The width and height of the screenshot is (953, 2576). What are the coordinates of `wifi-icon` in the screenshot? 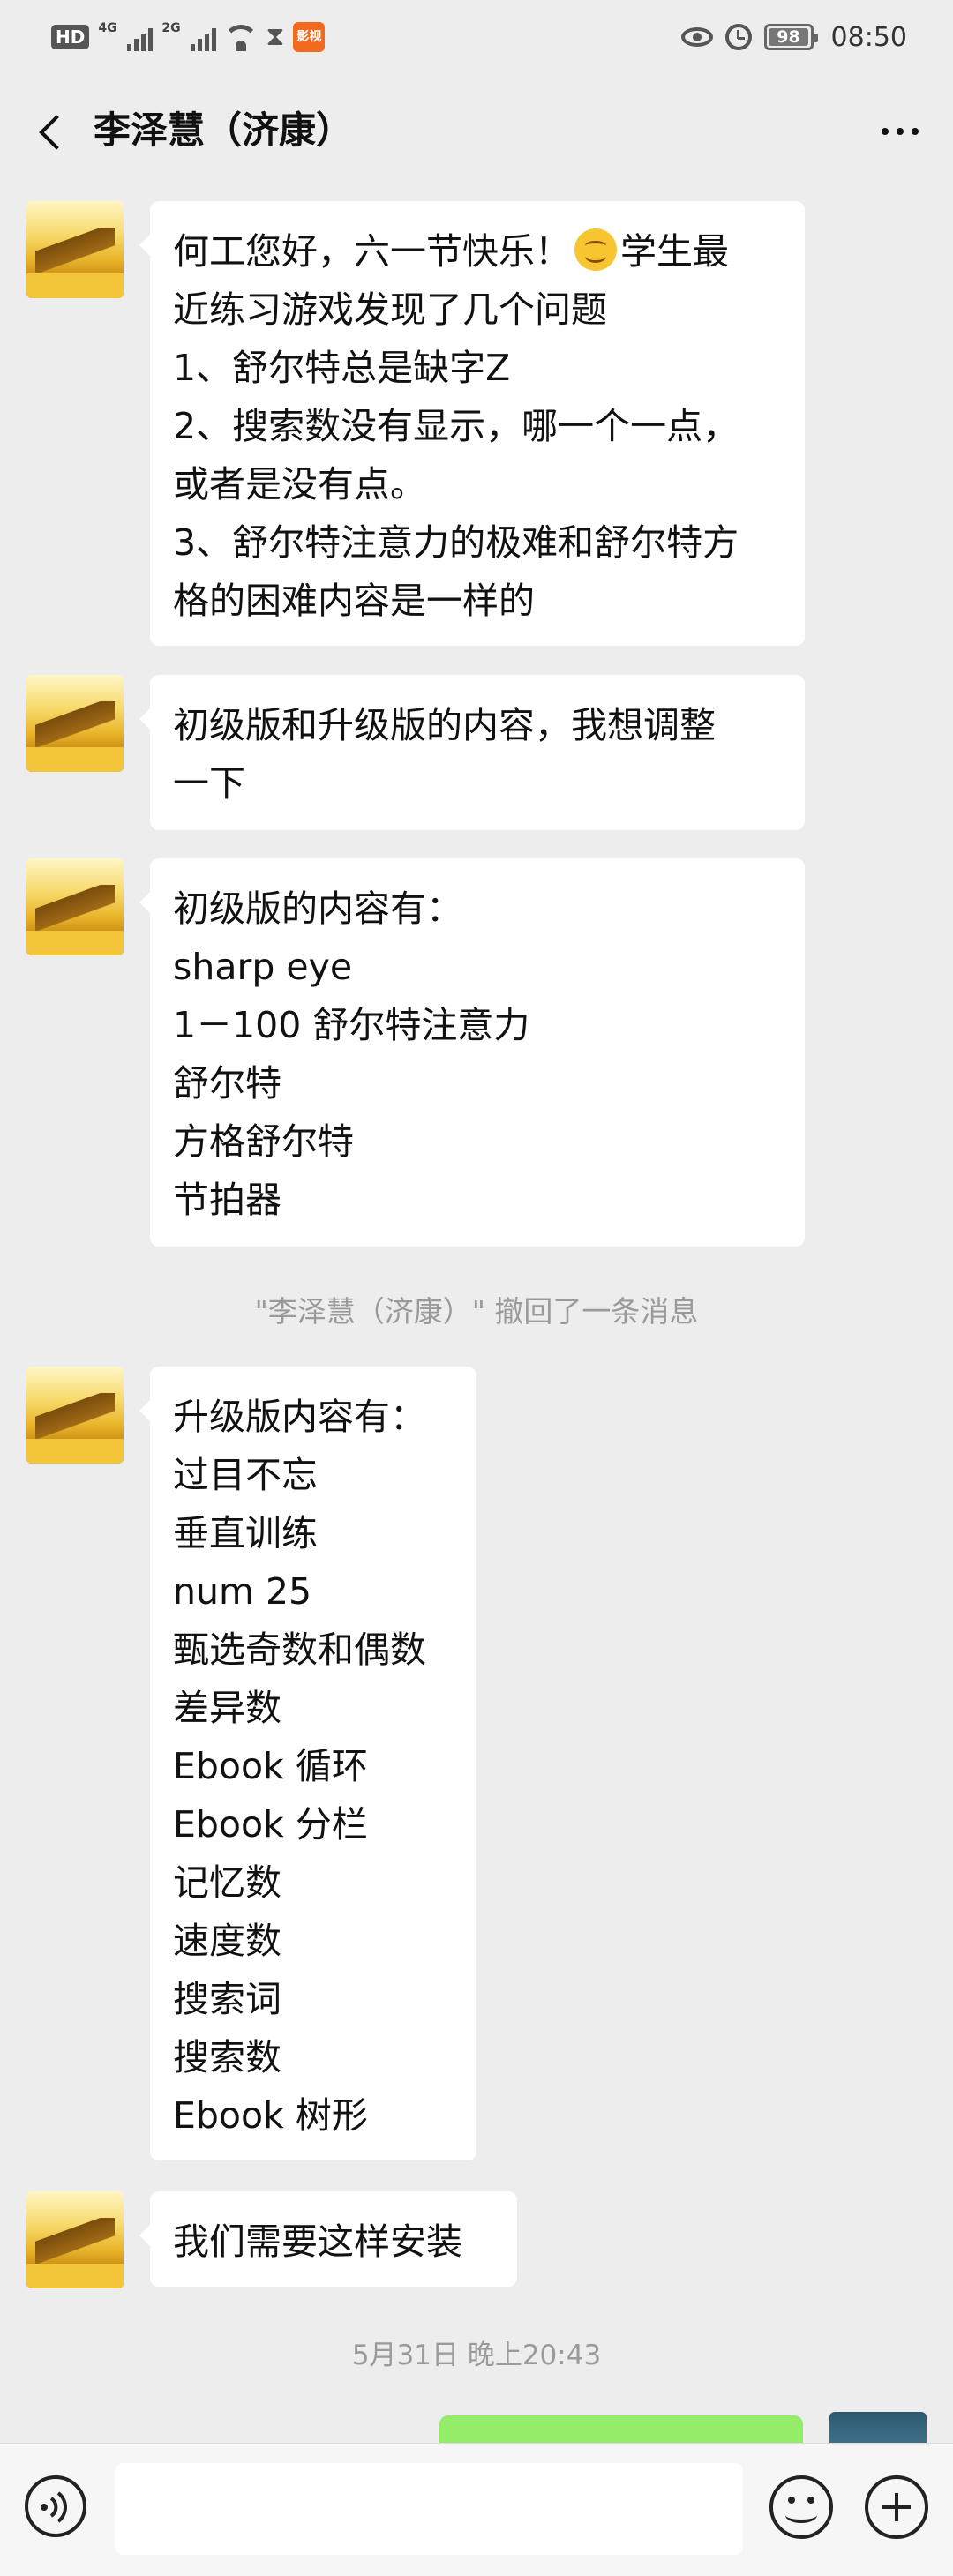 It's located at (242, 37).